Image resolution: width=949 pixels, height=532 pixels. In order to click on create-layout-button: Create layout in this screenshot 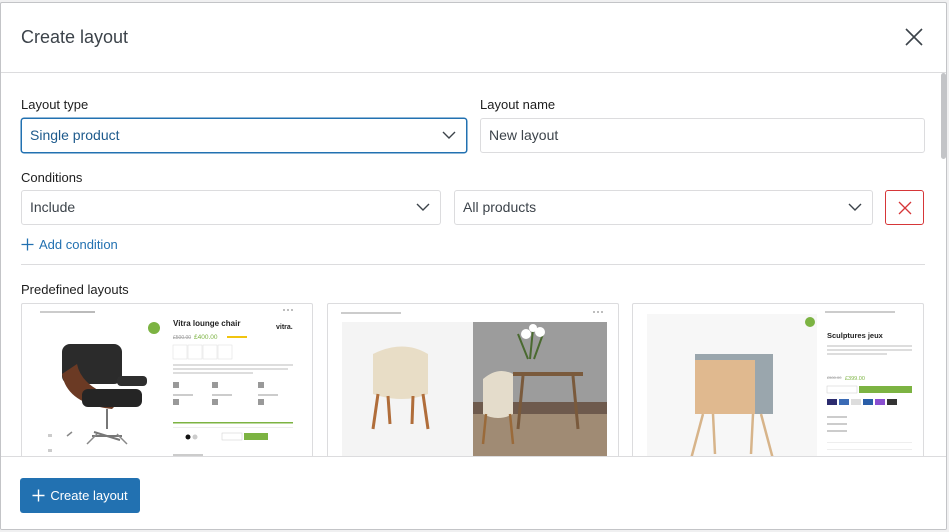, I will do `click(80, 495)`.